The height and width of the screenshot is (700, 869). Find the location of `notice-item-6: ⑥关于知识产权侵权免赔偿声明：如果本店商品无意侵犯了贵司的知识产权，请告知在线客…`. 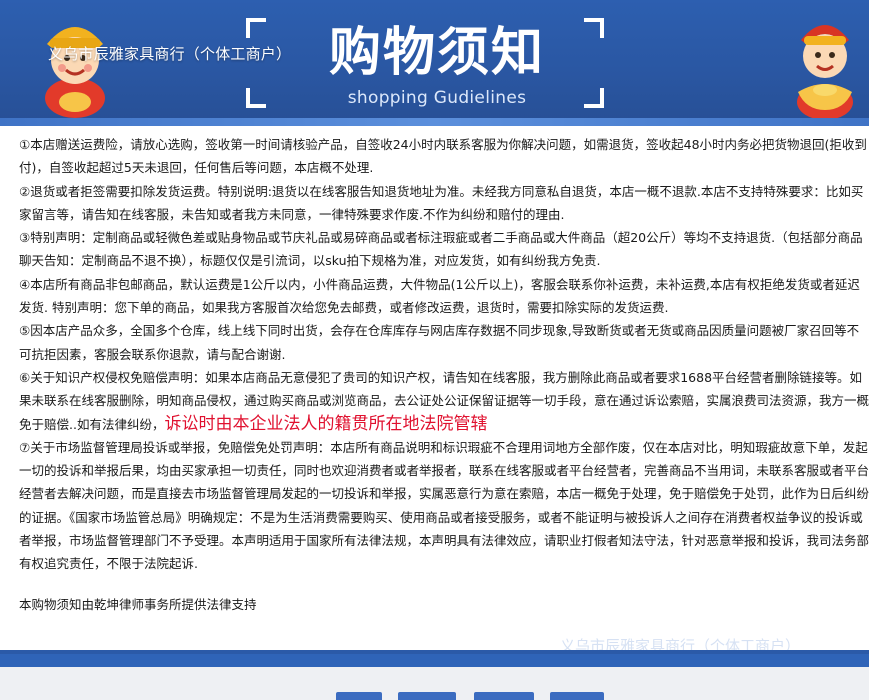

notice-item-6: ⑥关于知识产权侵权免赔偿声明：如果本店商品无意侵犯了贵司的知识产权，请告知在线客… is located at coordinates (444, 401).